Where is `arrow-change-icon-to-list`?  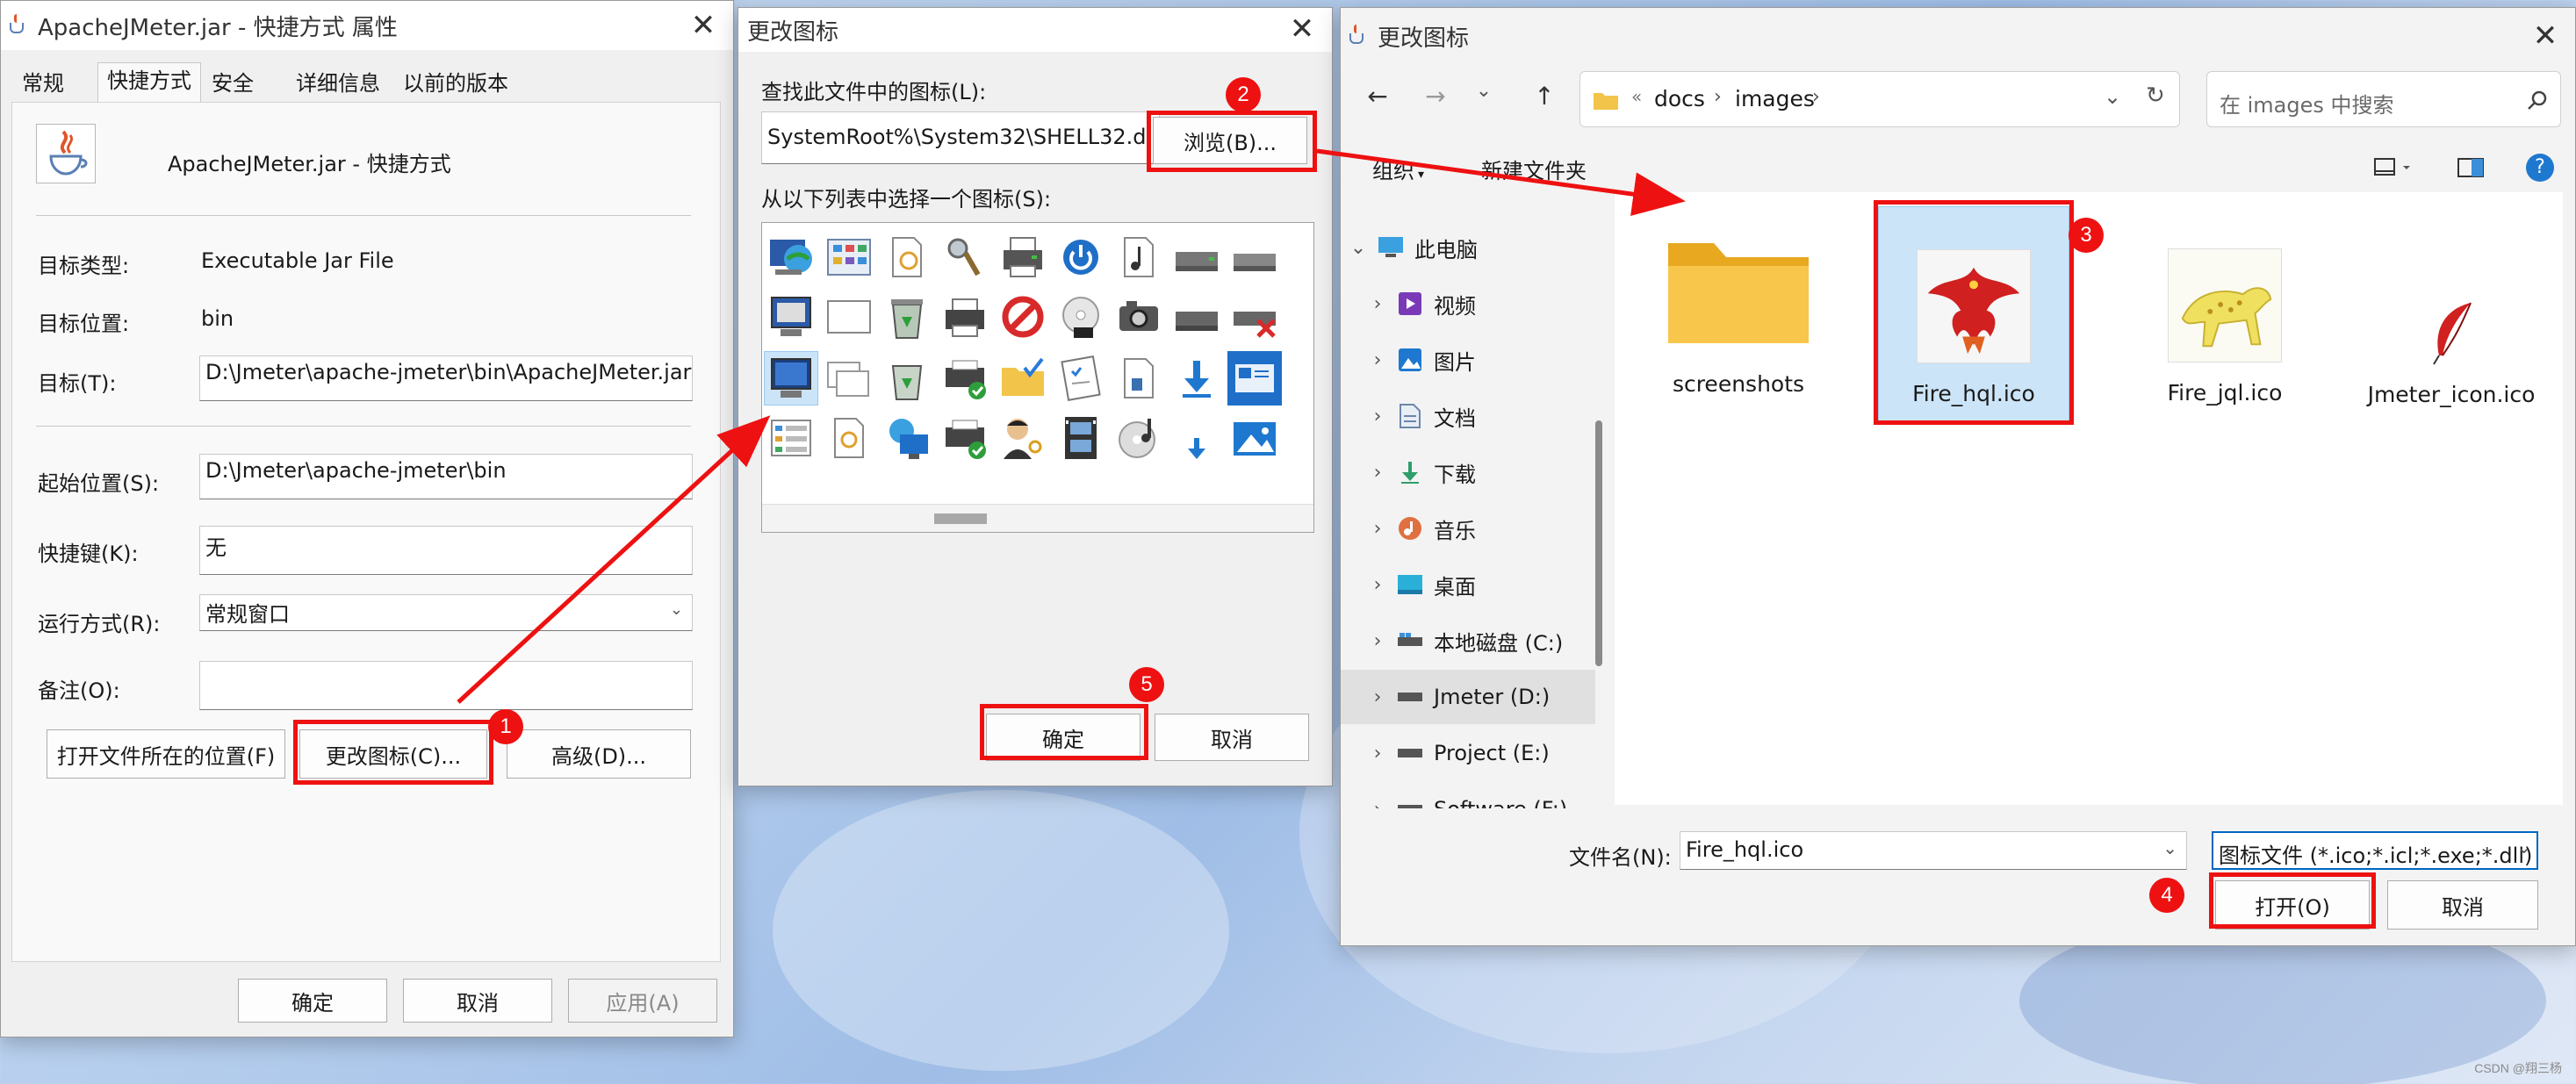 arrow-change-icon-to-list is located at coordinates (614, 559).